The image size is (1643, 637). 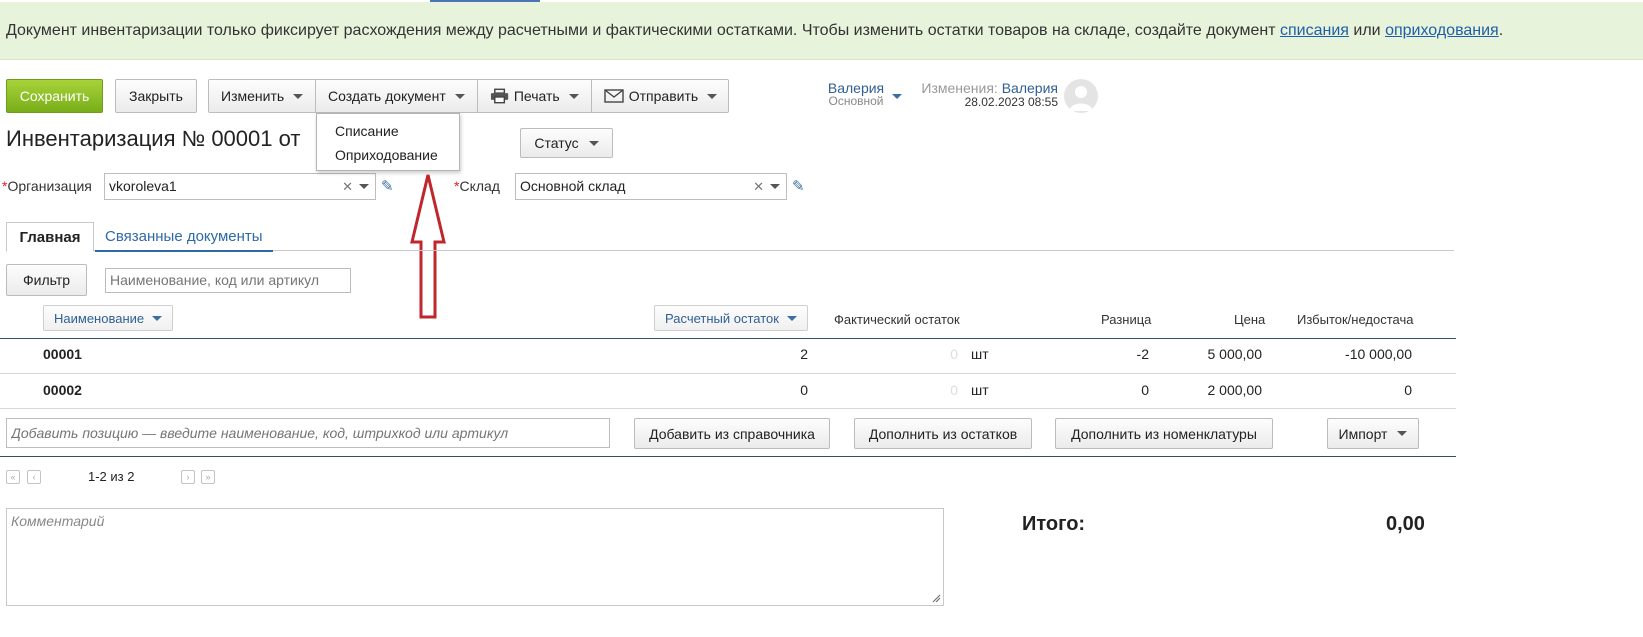 I want to click on total-label: Итого:, so click(x=1054, y=524).